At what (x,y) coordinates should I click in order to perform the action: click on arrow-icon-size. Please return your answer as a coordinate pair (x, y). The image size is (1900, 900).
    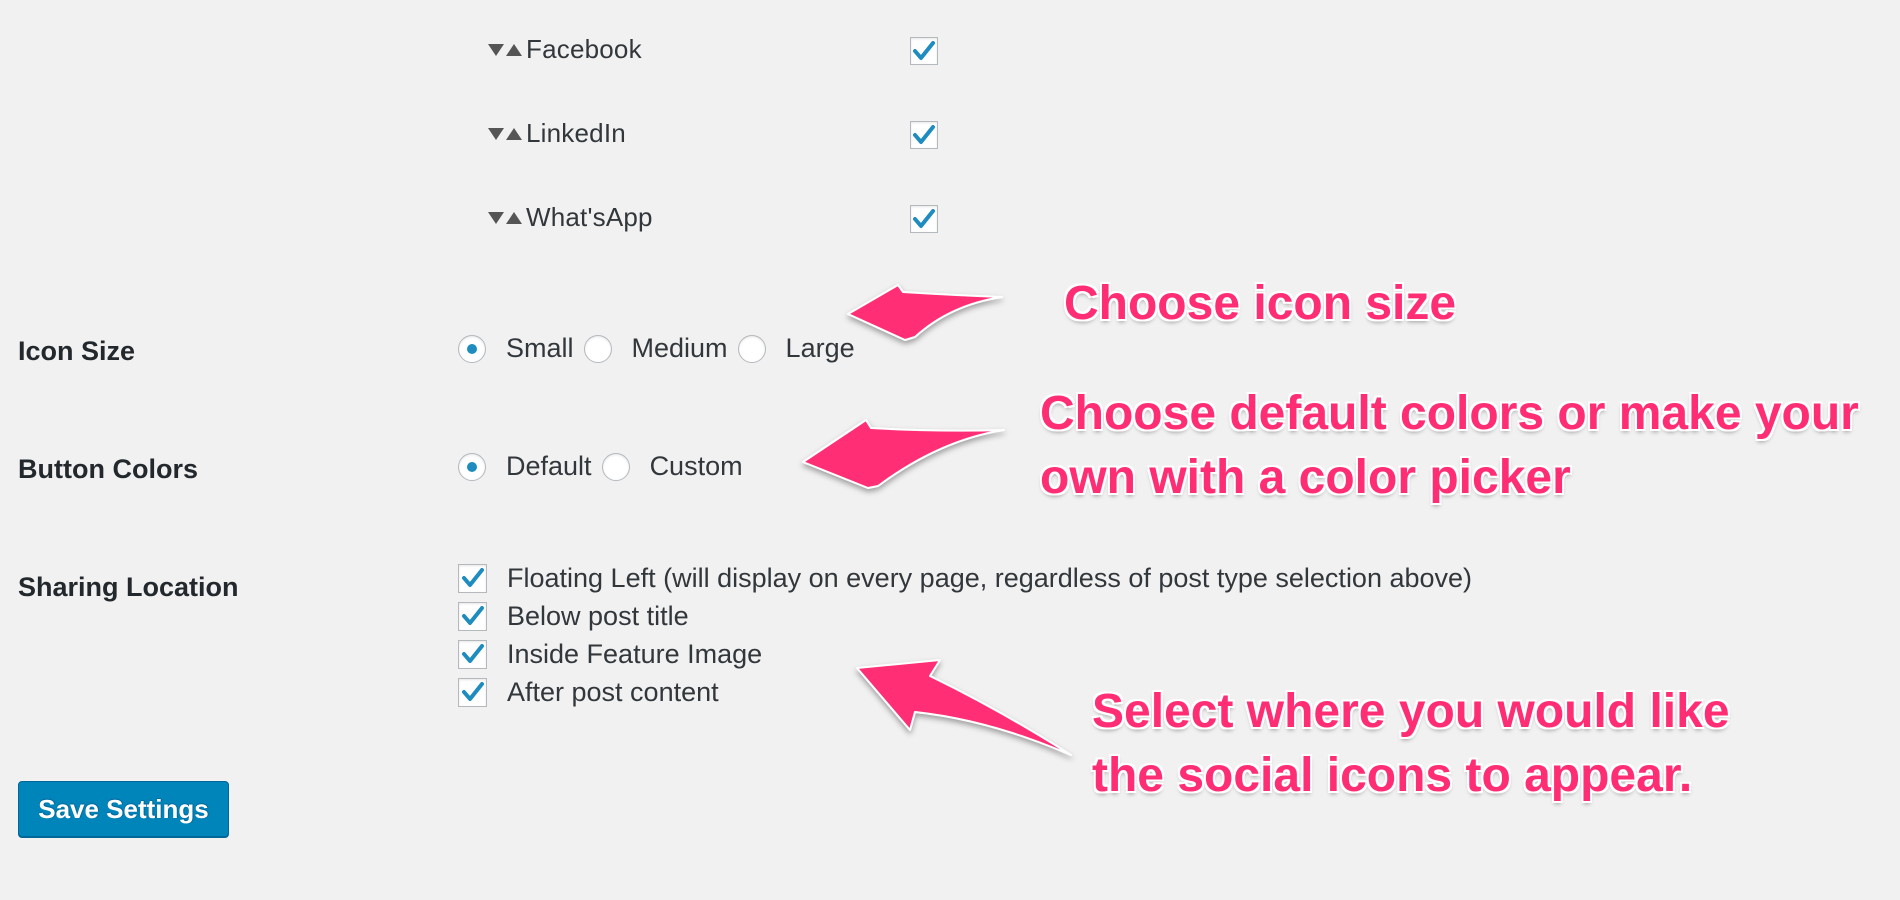
    Looking at the image, I should click on (925, 312).